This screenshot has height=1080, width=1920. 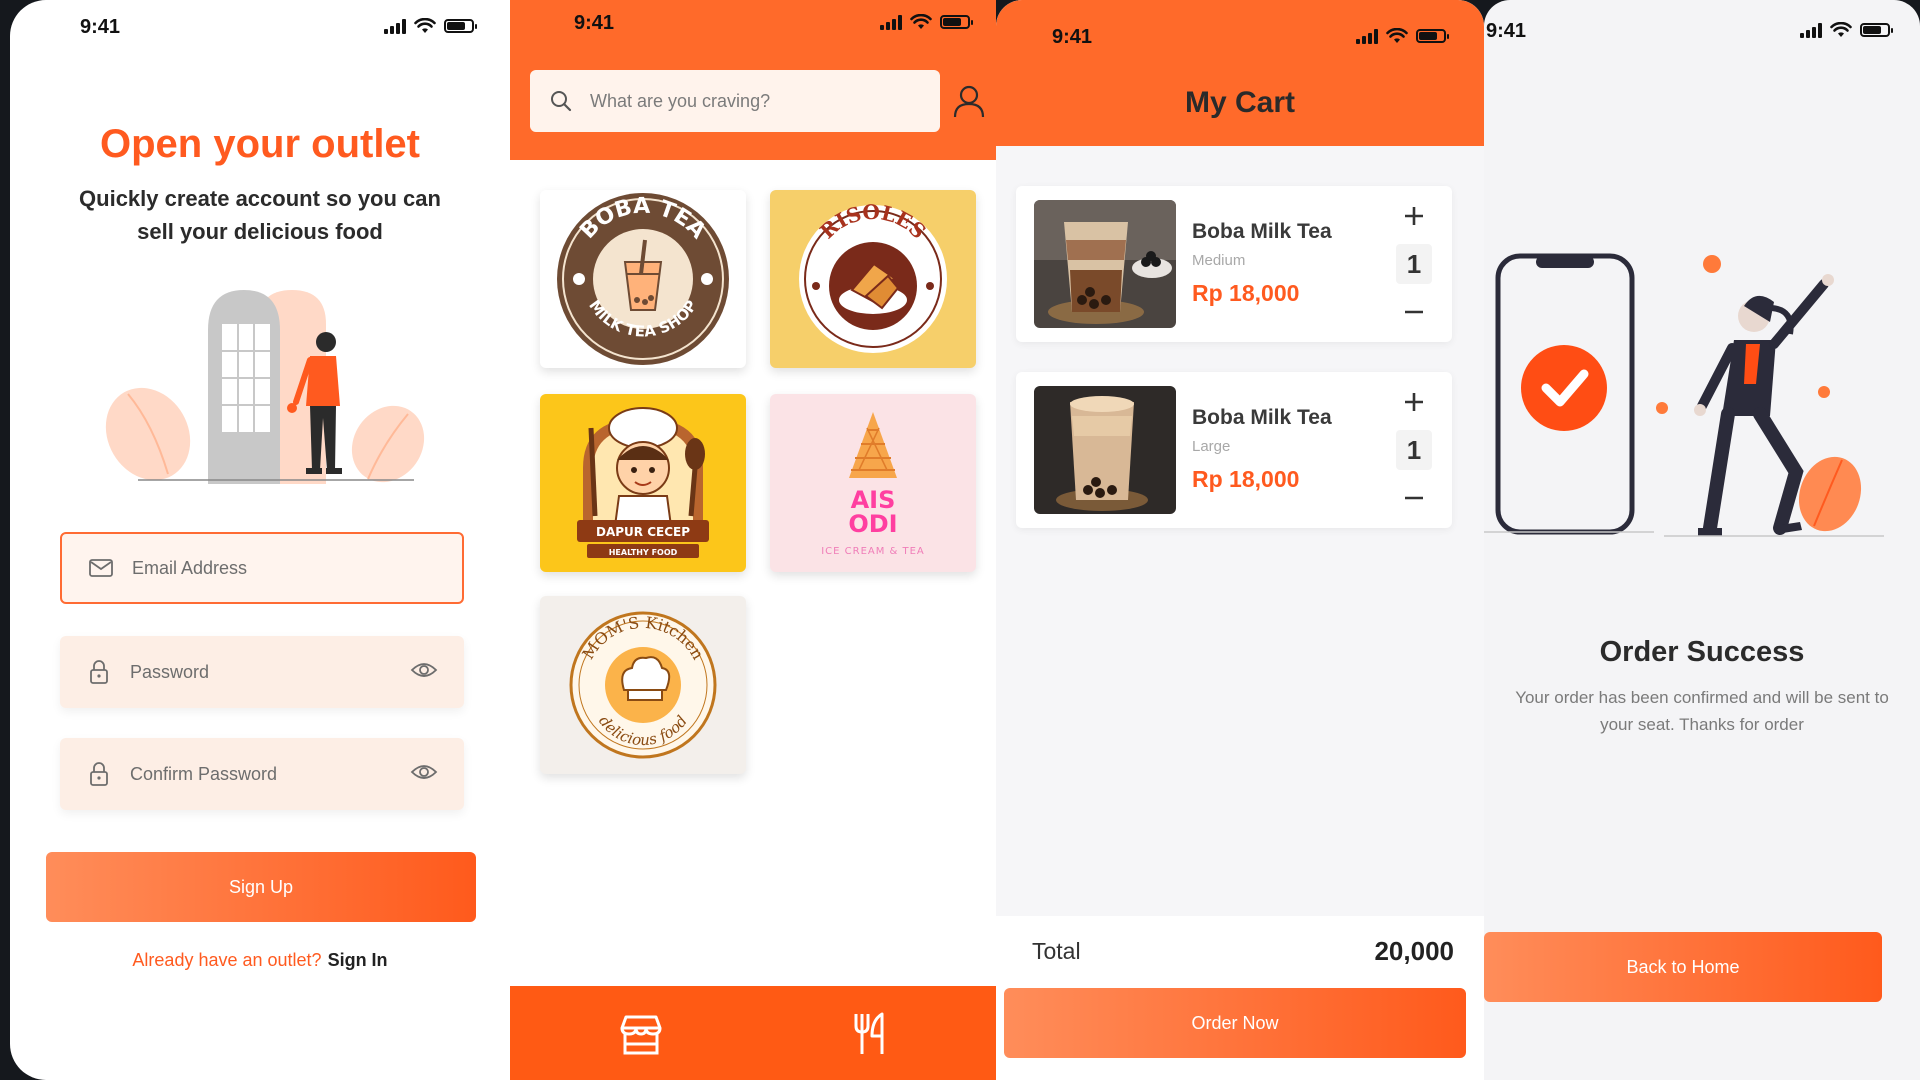 I want to click on product-size: Large, so click(x=1211, y=446).